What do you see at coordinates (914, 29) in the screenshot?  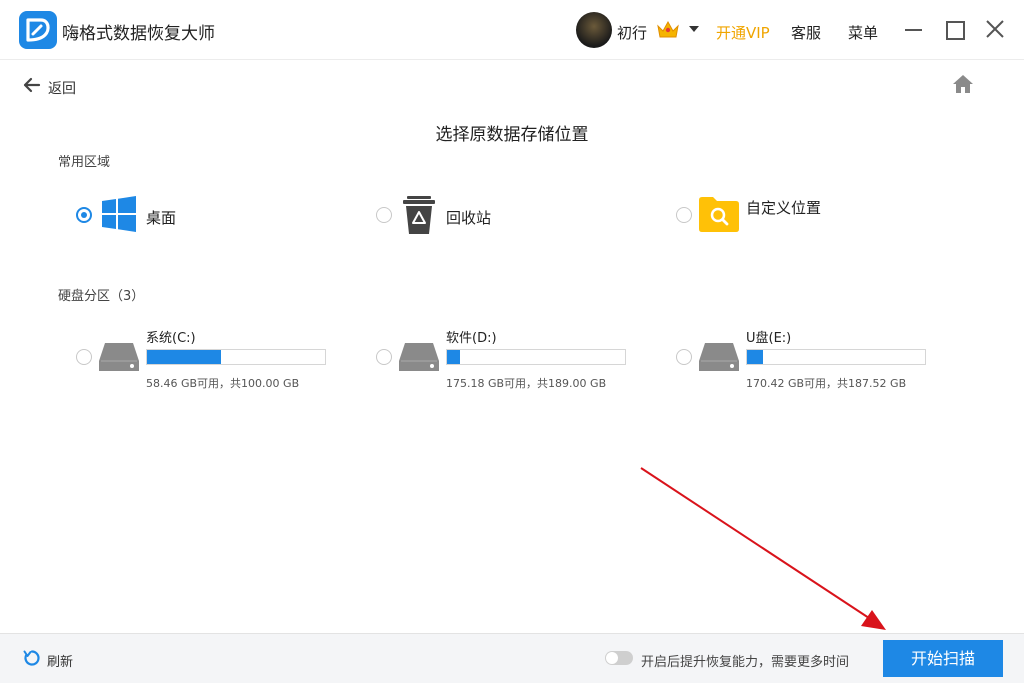 I see `minimize-button` at bounding box center [914, 29].